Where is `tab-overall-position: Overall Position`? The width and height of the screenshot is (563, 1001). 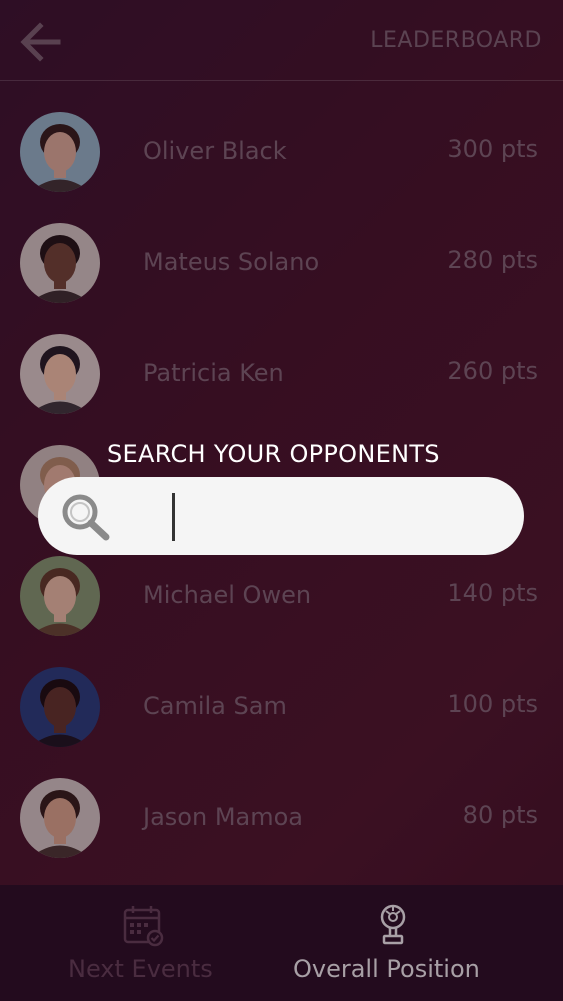 tab-overall-position: Overall Position is located at coordinates (421, 943).